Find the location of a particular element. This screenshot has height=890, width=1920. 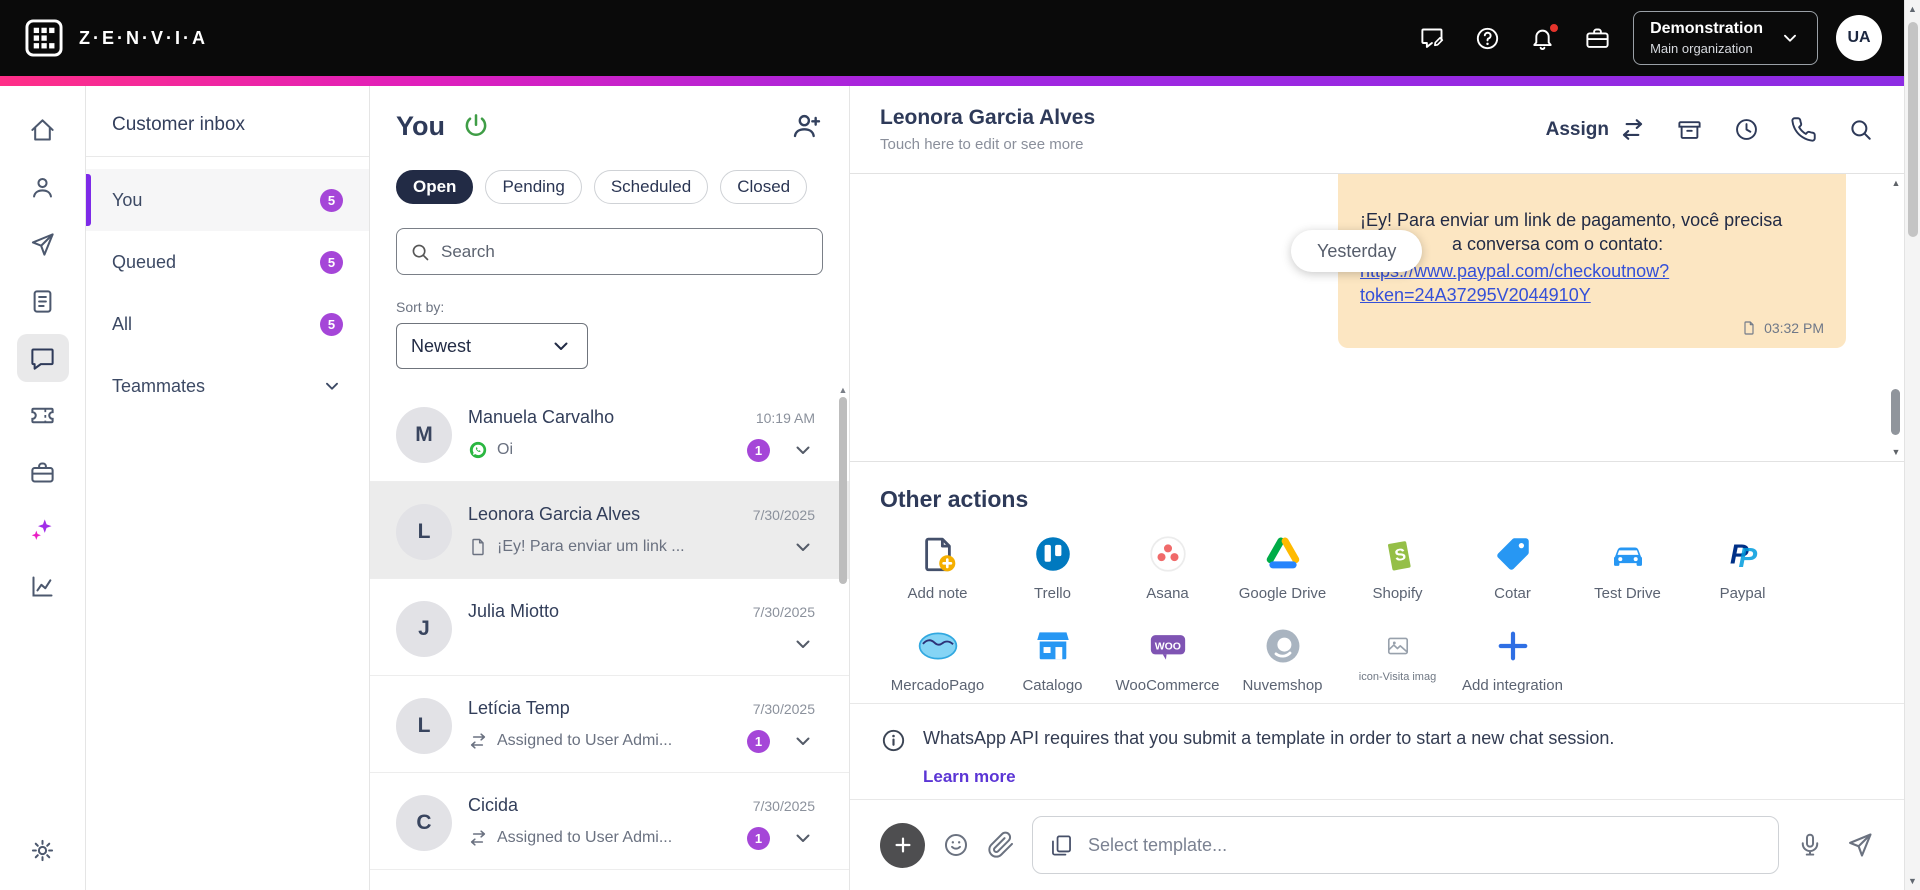

archive-icon is located at coordinates (1689, 129).